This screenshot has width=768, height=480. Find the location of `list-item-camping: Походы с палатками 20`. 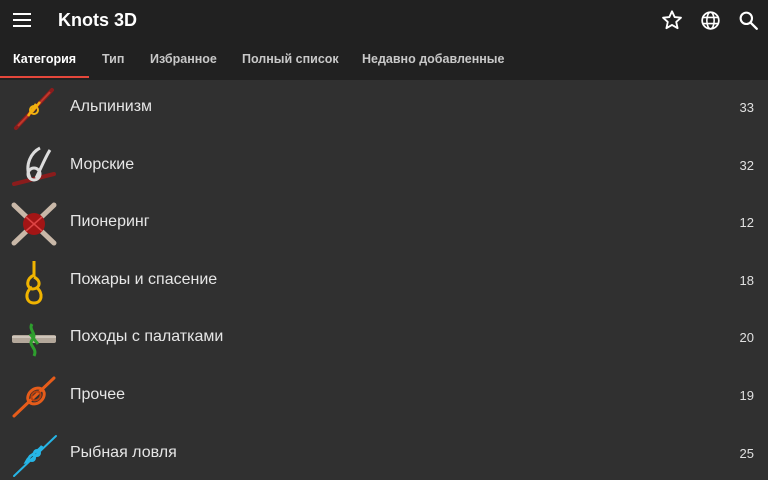

list-item-camping: Походы с палатками 20 is located at coordinates (384, 339).